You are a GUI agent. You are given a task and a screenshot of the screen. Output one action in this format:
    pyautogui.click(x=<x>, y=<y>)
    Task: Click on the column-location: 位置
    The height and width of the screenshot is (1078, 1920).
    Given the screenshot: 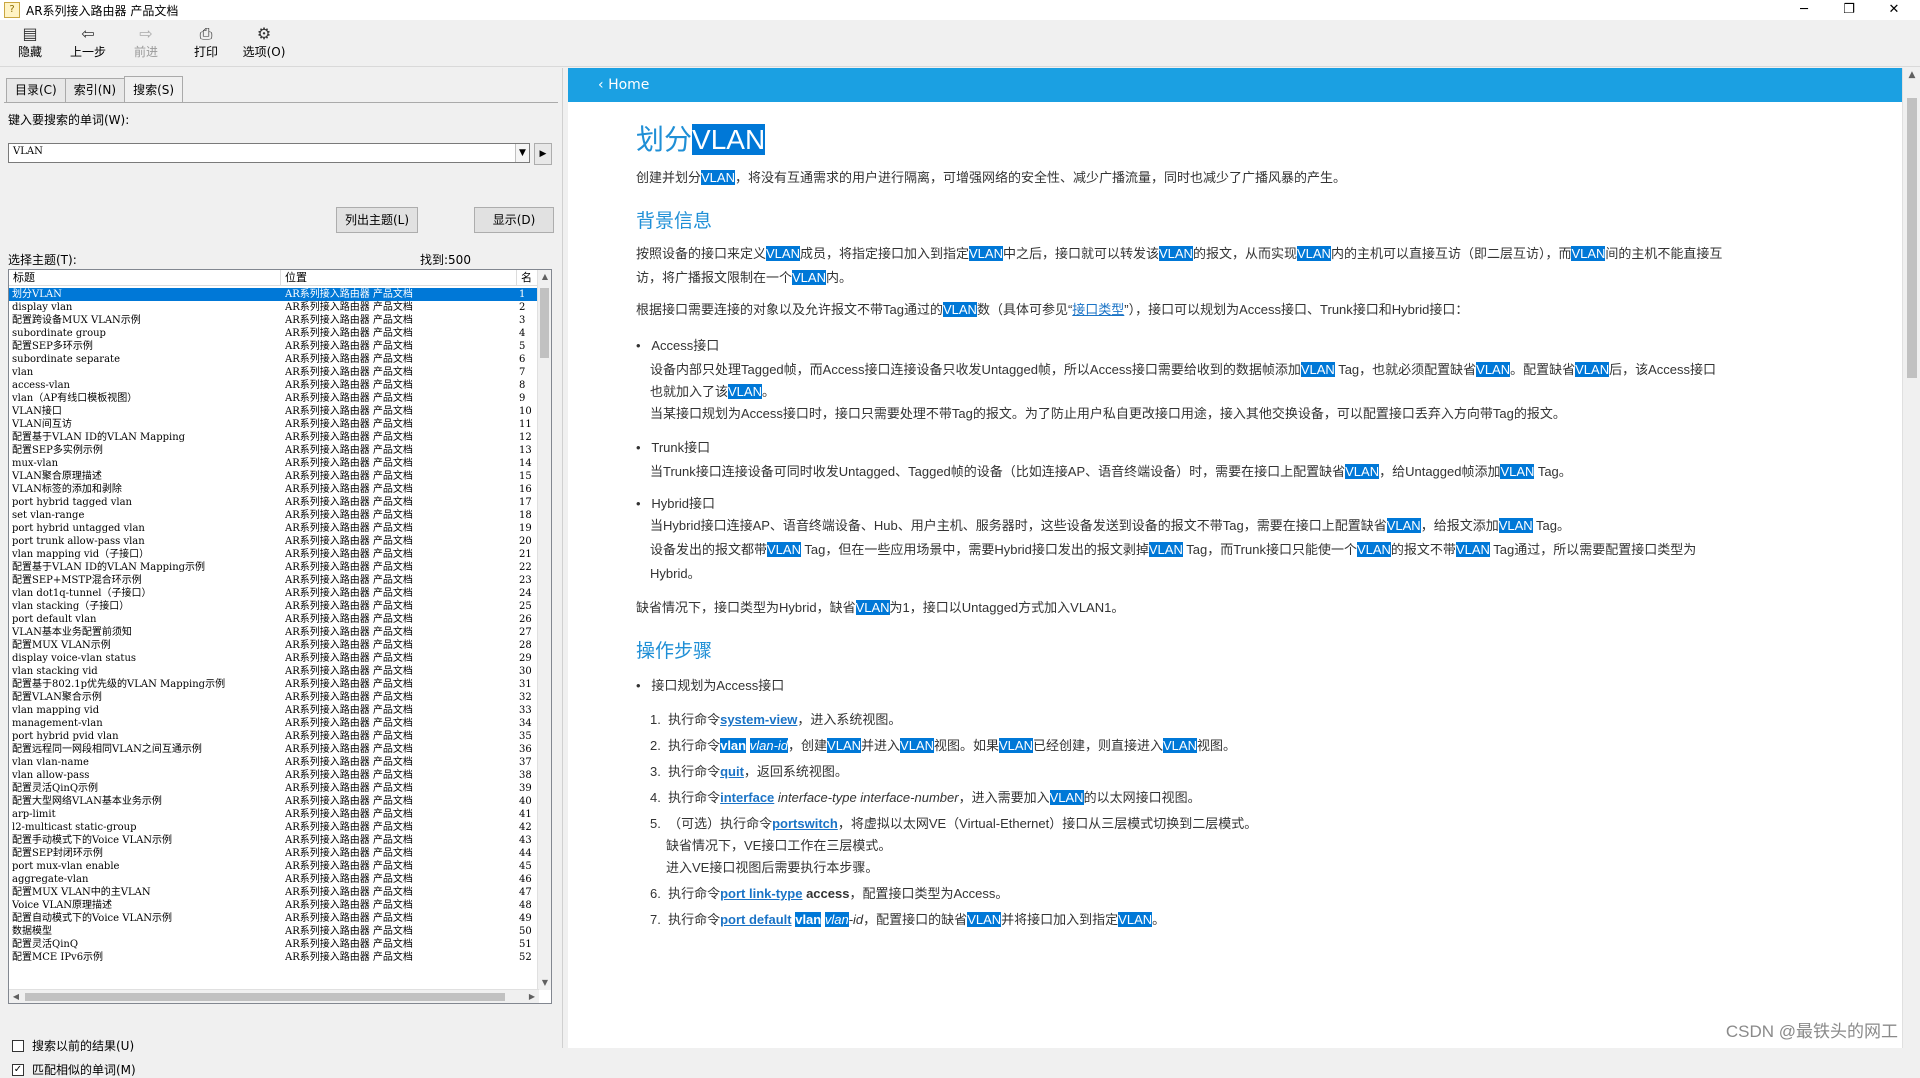 What is the action you would take?
    pyautogui.click(x=399, y=278)
    